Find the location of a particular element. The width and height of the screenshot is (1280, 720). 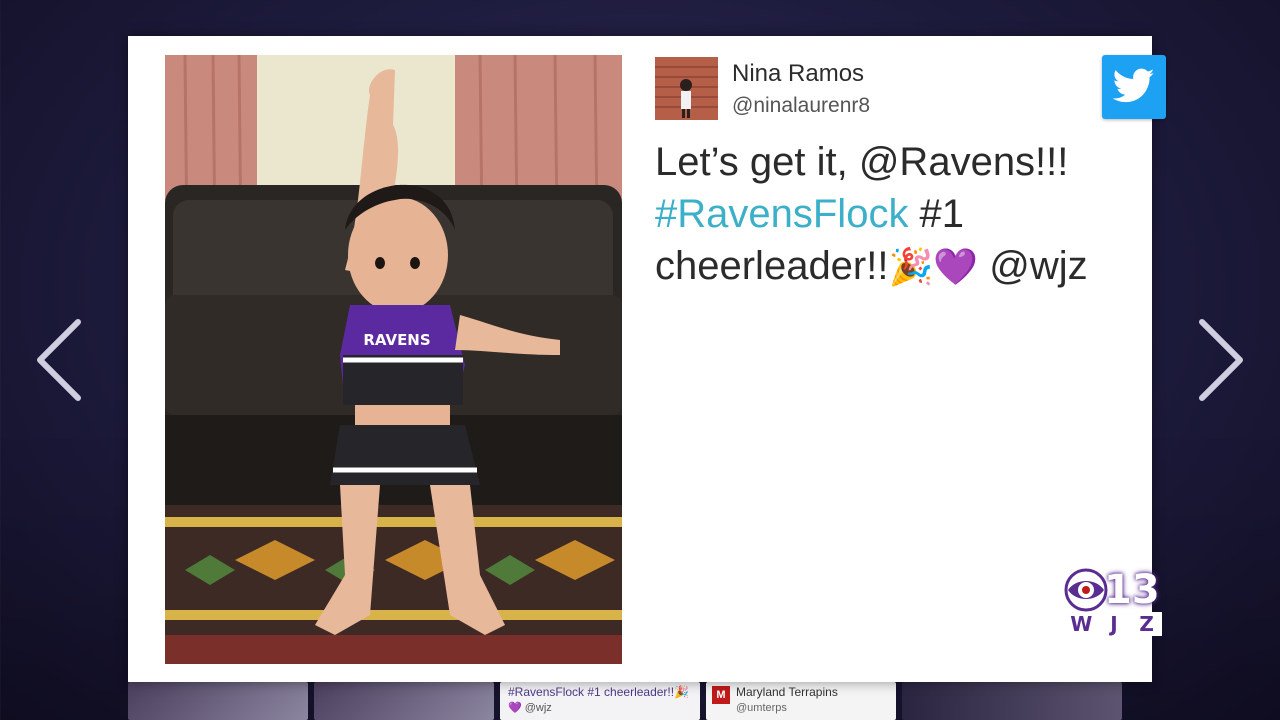

thumbnail-tweet-handle: @umterps is located at coordinates (761, 708).